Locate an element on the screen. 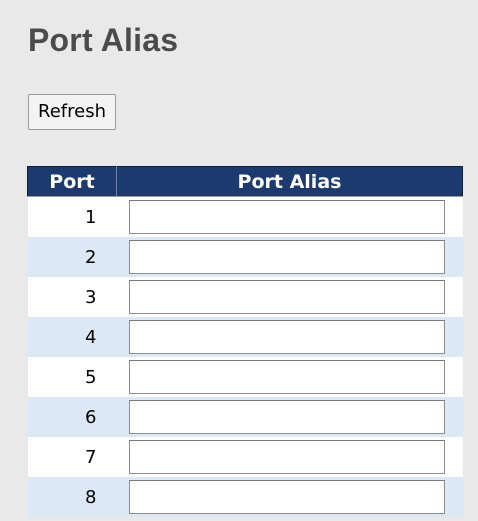 Image resolution: width=478 pixels, height=521 pixels. port-alias-column-header: Port Alias is located at coordinates (289, 181).